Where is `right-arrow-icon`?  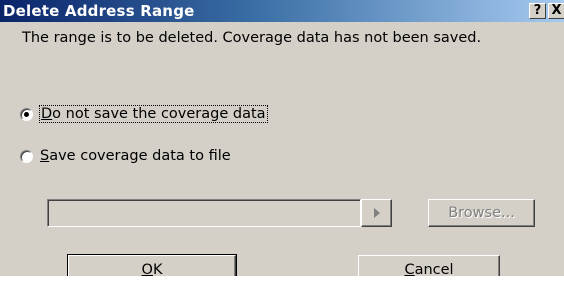
right-arrow-icon is located at coordinates (377, 213).